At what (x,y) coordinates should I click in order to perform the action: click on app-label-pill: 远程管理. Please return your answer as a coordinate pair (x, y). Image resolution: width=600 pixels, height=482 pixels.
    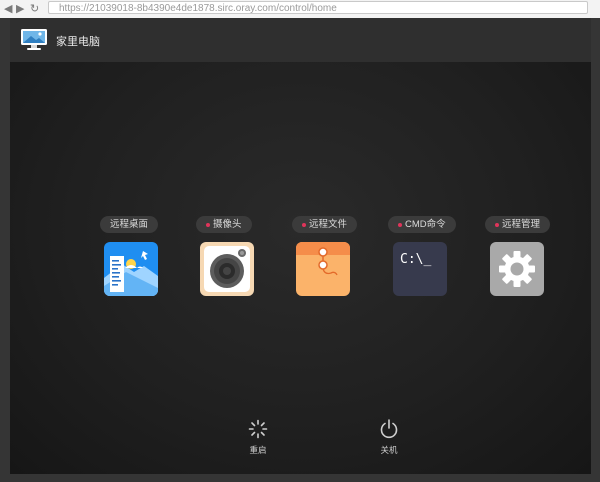
    Looking at the image, I should click on (518, 224).